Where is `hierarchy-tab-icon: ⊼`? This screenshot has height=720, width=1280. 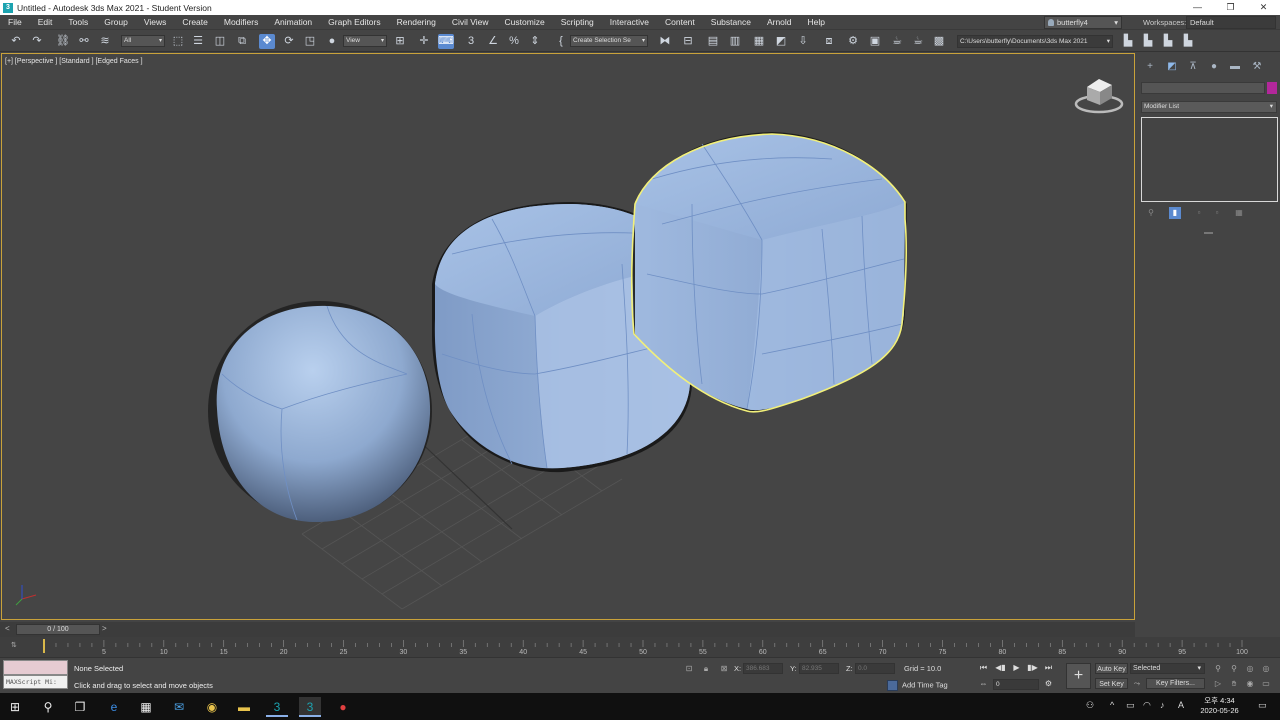
hierarchy-tab-icon: ⊼ is located at coordinates (1193, 67).